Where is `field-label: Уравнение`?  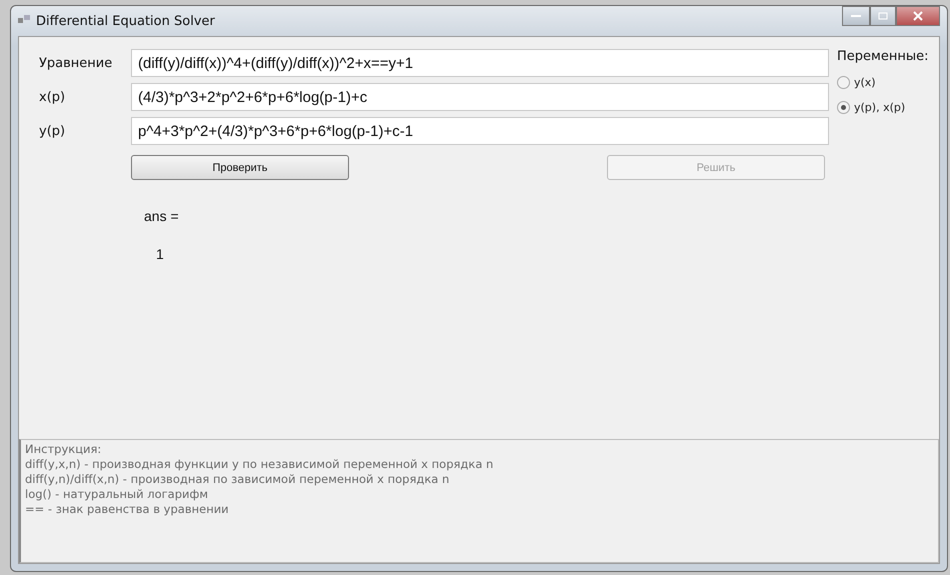 field-label: Уравнение is located at coordinates (76, 63).